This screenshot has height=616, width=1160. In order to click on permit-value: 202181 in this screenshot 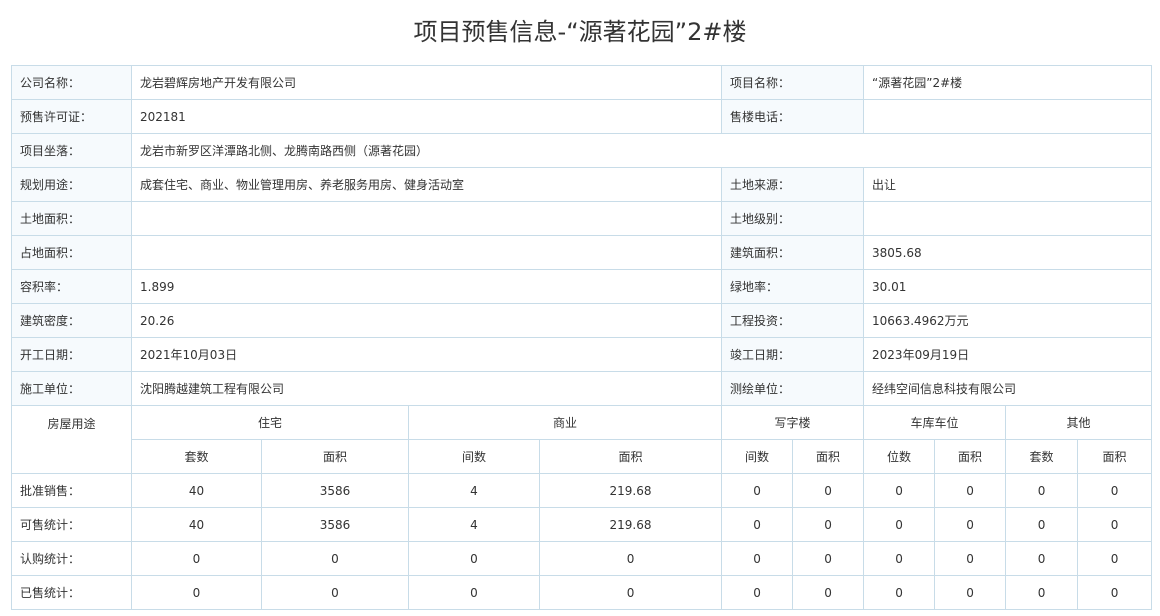, I will do `click(426, 116)`.